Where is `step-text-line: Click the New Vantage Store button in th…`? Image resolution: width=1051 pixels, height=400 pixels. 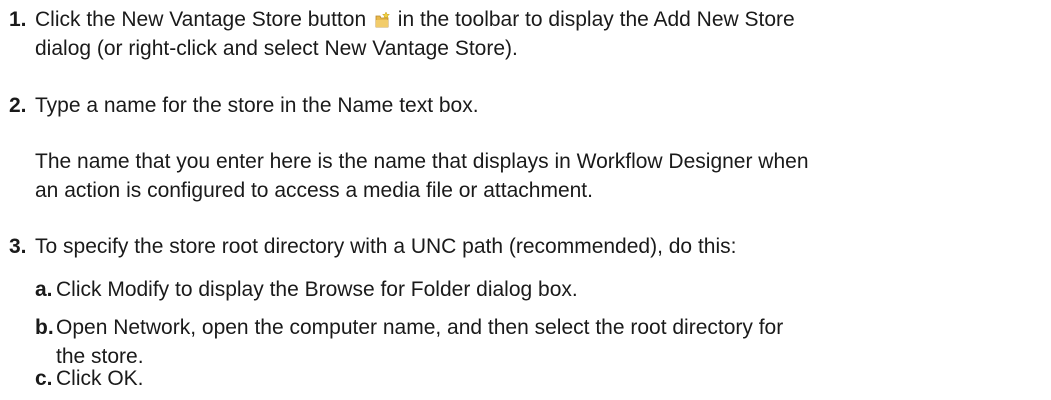
step-text-line: Click the New Vantage Store button in th… is located at coordinates (415, 19).